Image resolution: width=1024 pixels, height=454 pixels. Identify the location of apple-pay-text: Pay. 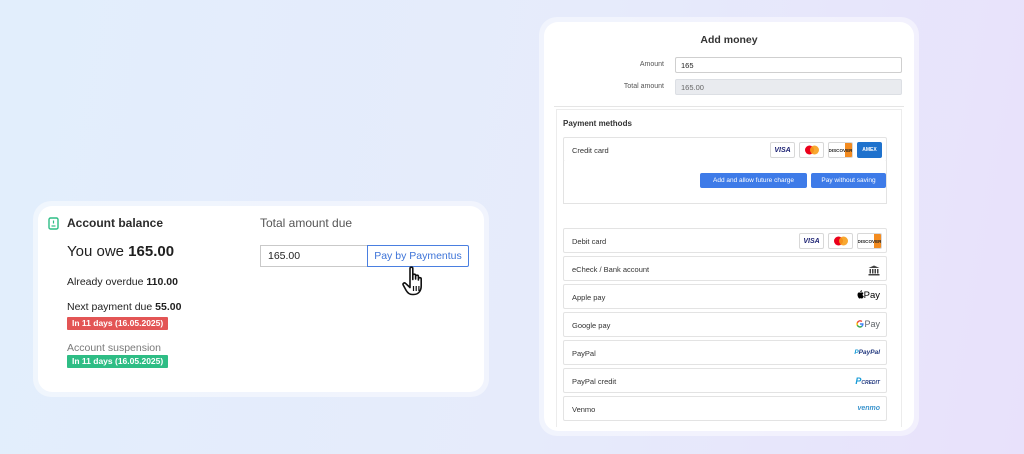
(871, 295).